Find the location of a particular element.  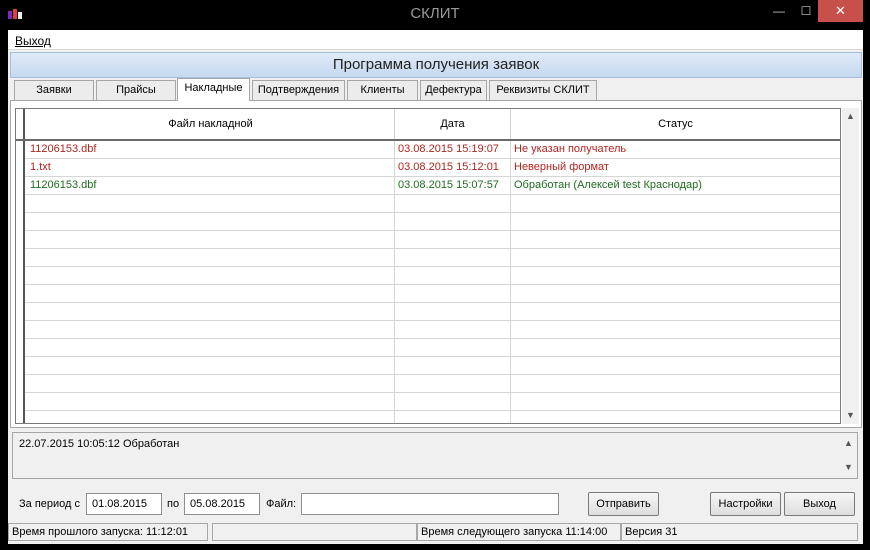

tab-clients: Клиенты is located at coordinates (382, 90).